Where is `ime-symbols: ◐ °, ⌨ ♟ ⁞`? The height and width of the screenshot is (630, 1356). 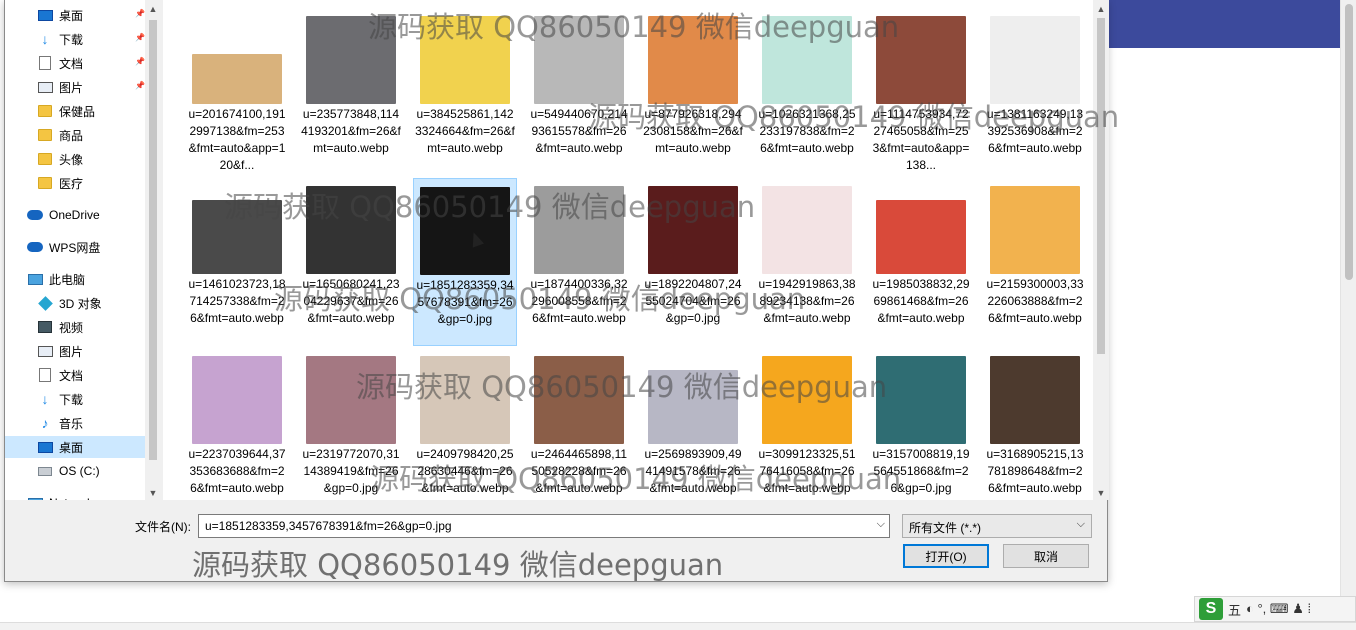
ime-symbols: ◐ °, ⌨ ♟ ⁞ is located at coordinates (1278, 609).